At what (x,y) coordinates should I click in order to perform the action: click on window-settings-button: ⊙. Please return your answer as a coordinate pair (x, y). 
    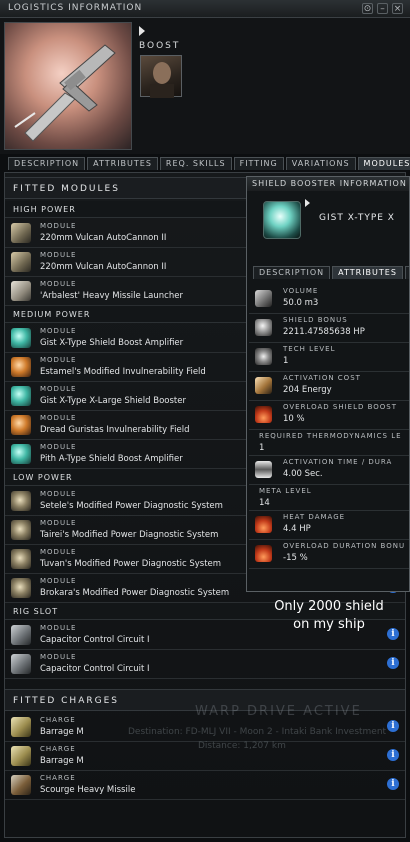
    Looking at the image, I should click on (367, 8).